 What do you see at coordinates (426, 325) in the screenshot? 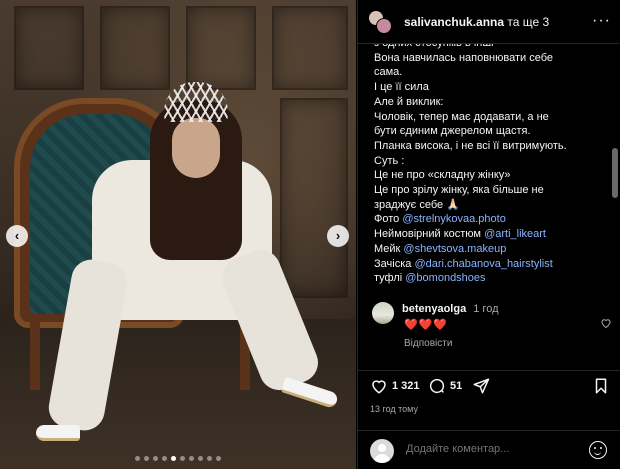
I see `comment-text: ❤️❤️❤️` at bounding box center [426, 325].